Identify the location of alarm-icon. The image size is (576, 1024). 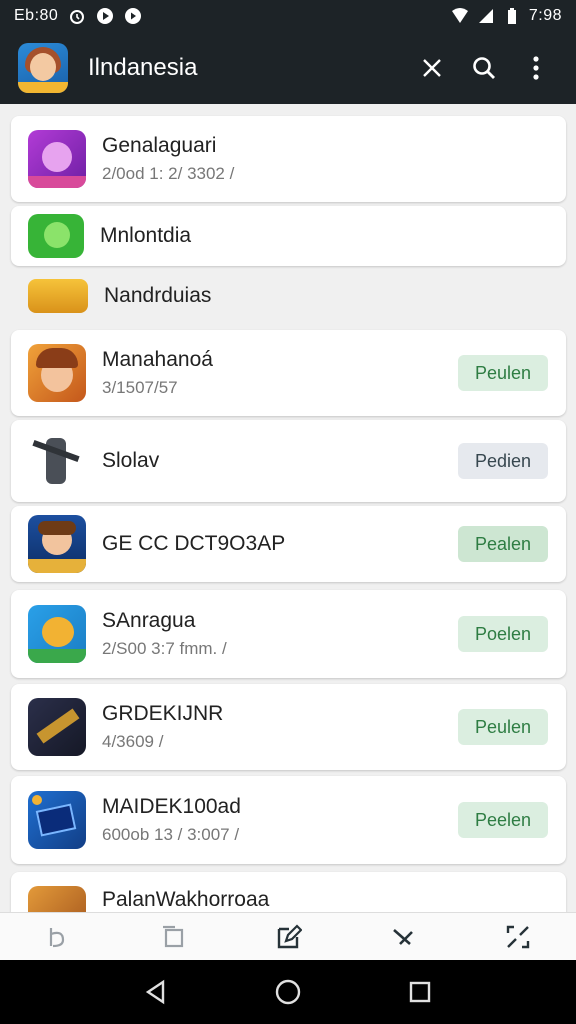
(77, 17).